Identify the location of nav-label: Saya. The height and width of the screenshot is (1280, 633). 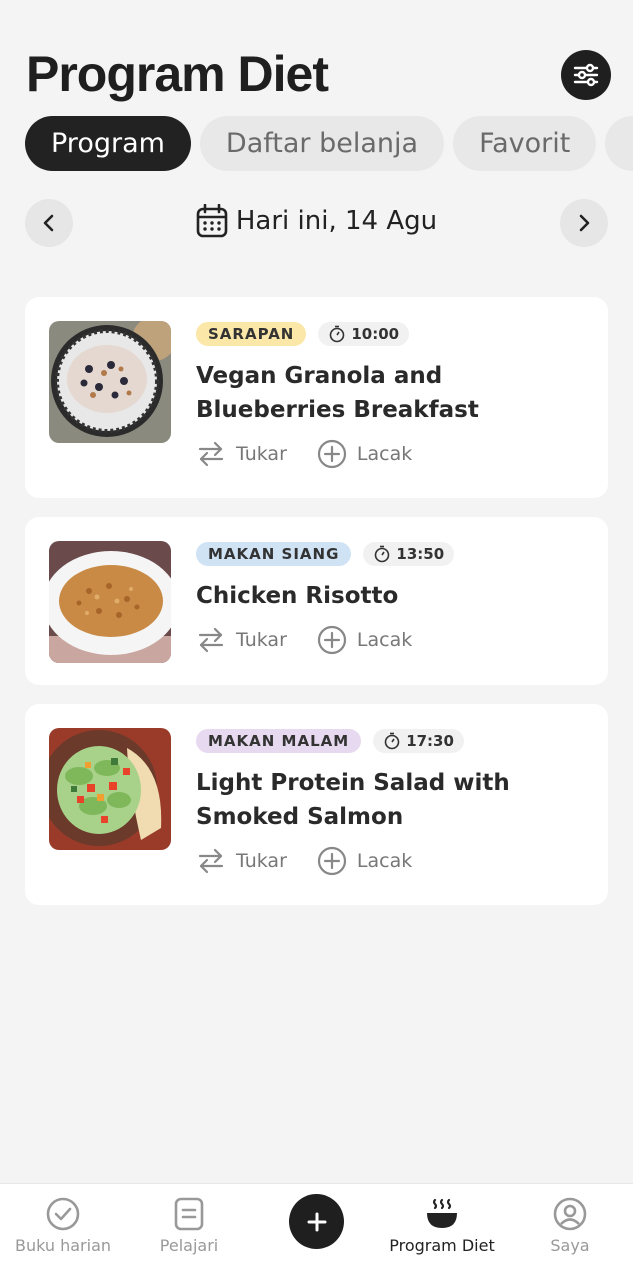
(570, 1245).